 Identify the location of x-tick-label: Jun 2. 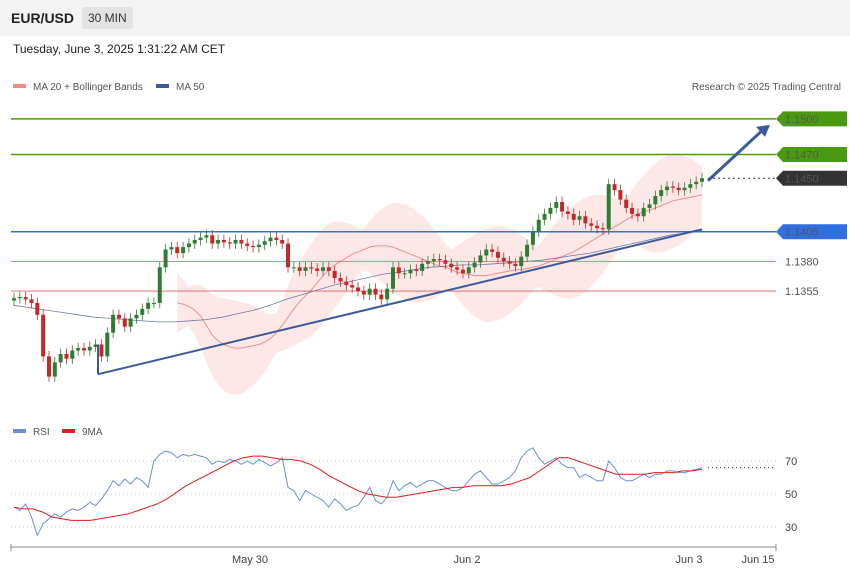
(467, 560).